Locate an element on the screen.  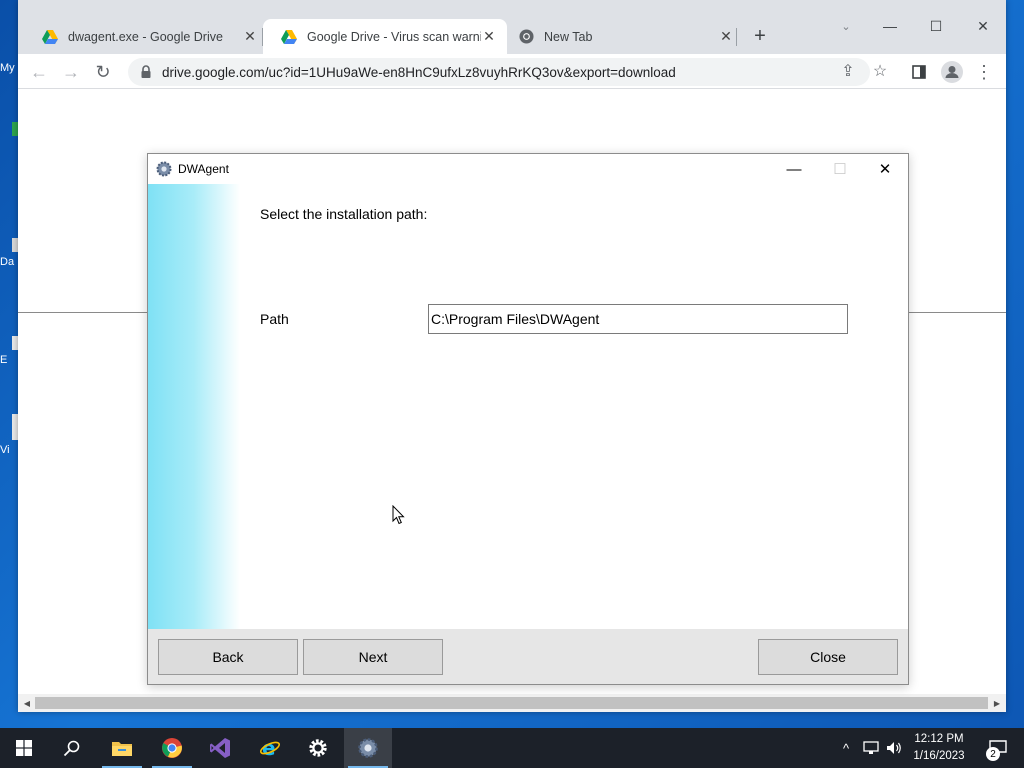
tab-dwagent-exe: dwagent.exe - Google Drive ✕ is located at coordinates (146, 36).